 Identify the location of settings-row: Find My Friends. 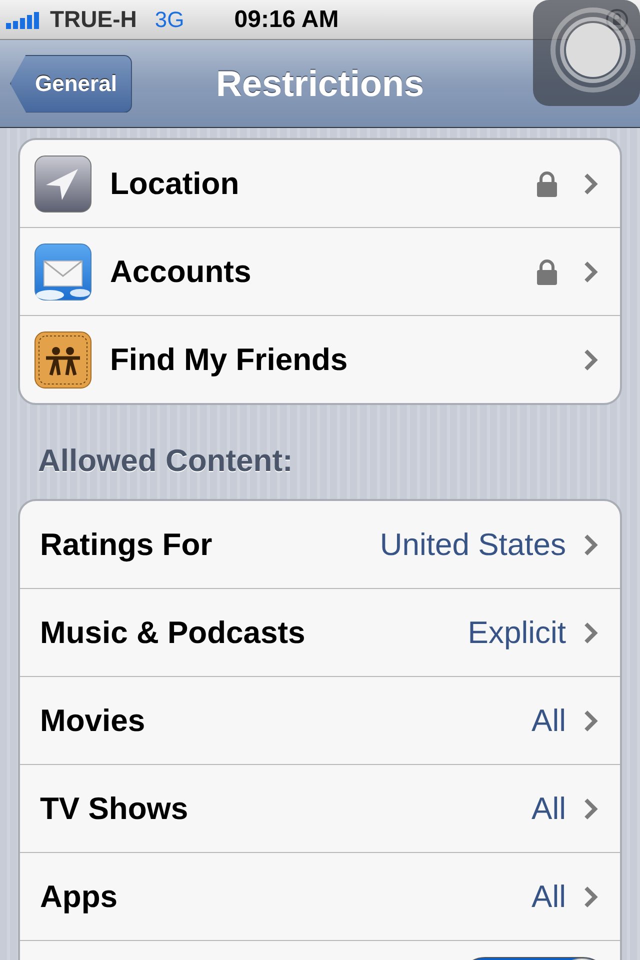
(320, 359).